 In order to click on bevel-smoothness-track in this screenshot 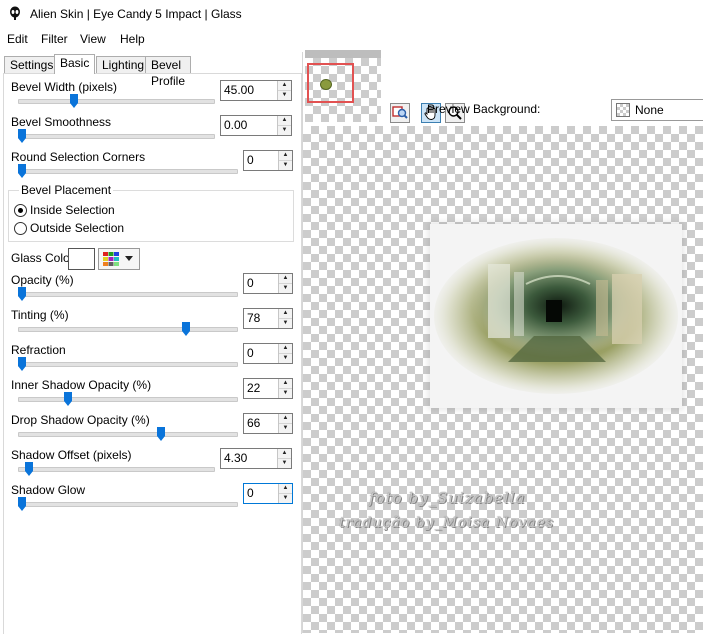, I will do `click(116, 136)`.